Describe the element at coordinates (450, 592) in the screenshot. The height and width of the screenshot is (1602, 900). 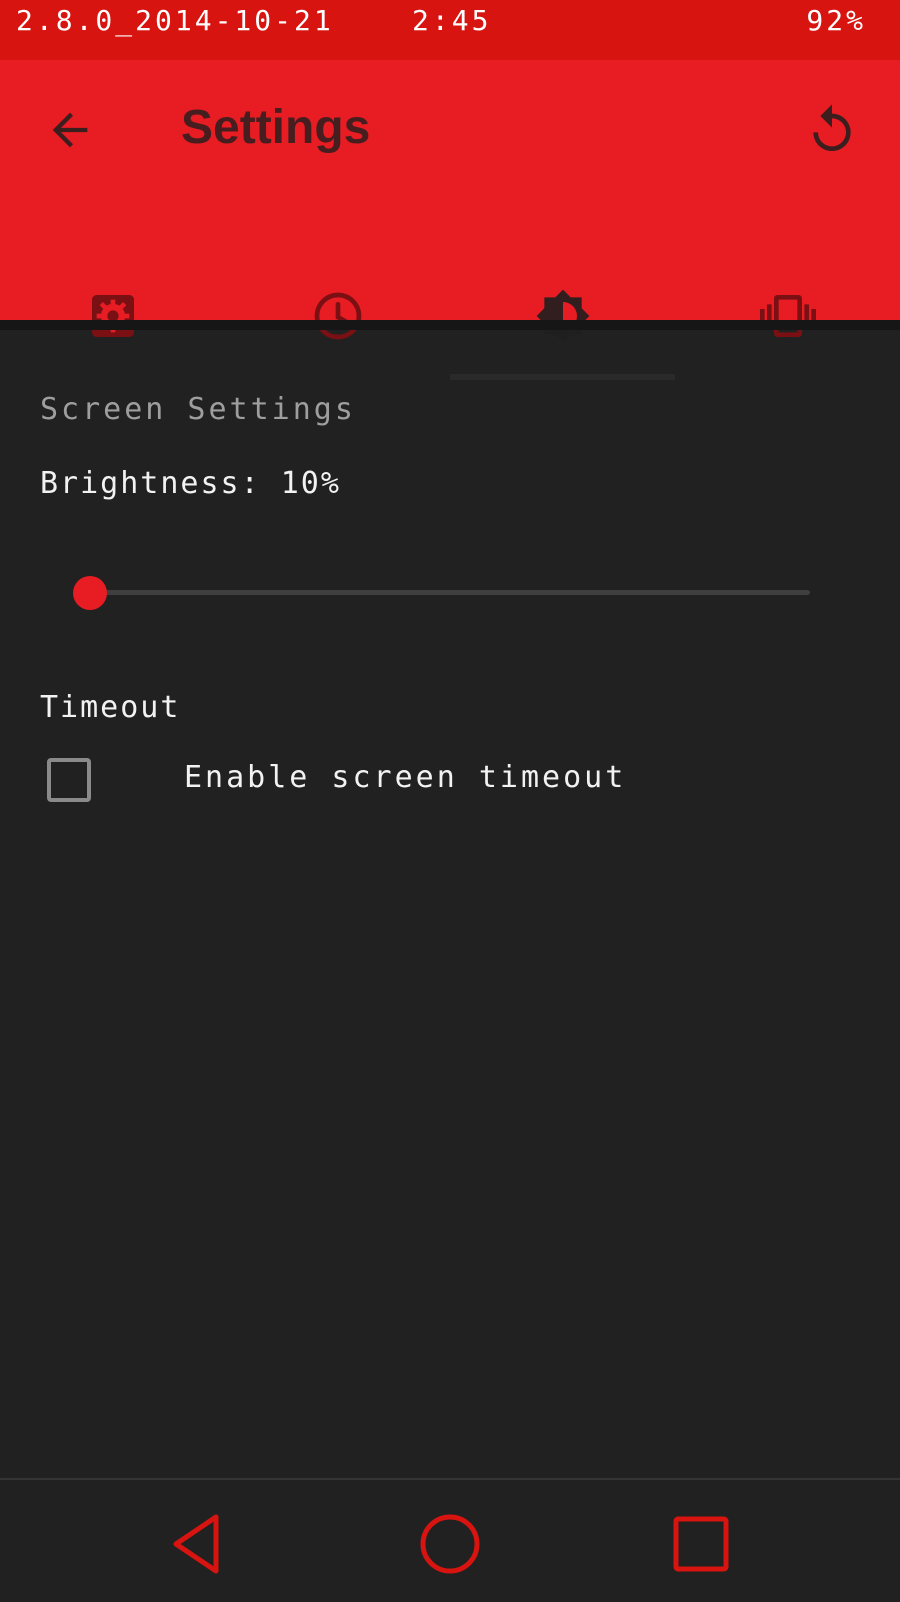
I see `slider-track` at that location.